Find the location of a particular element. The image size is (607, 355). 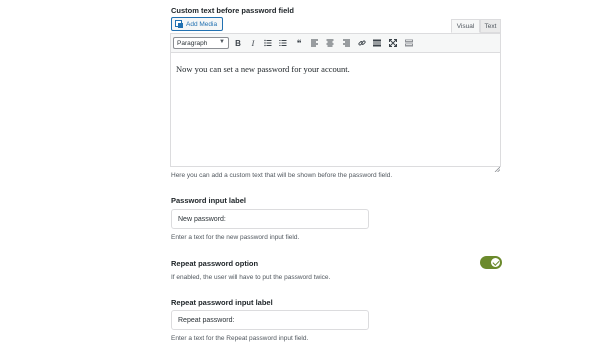

repeat-option-toggle is located at coordinates (491, 262).